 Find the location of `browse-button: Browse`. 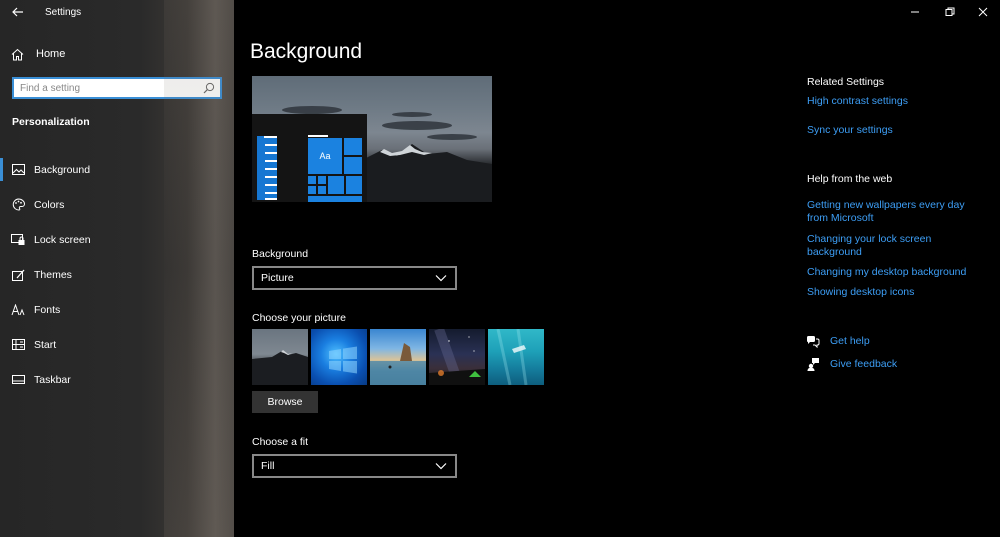

browse-button: Browse is located at coordinates (285, 402).